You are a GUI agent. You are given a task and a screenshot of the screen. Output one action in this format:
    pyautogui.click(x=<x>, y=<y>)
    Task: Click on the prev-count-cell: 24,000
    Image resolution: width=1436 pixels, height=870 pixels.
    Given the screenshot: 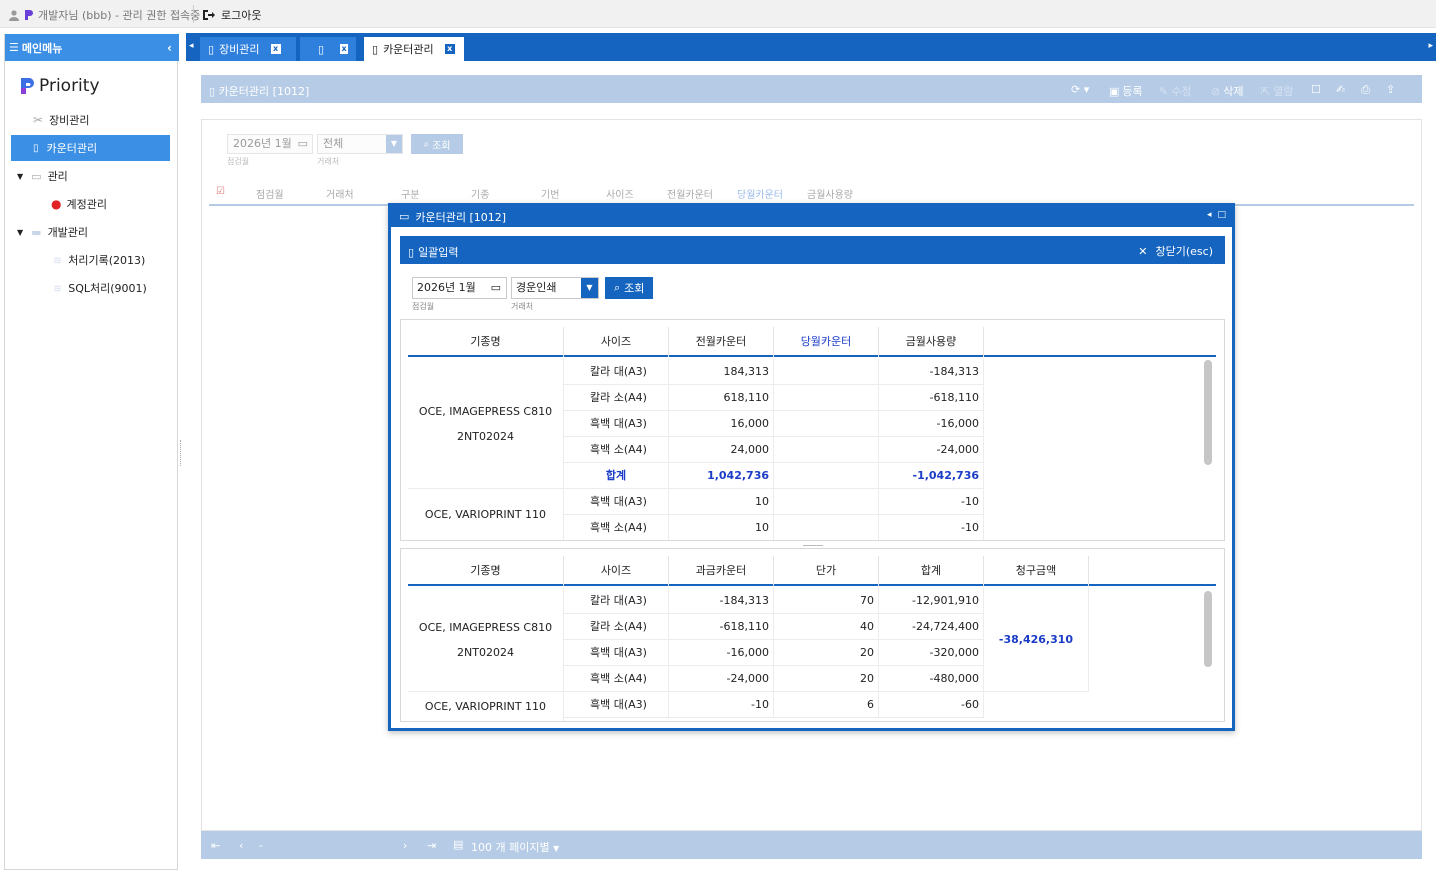 What is the action you would take?
    pyautogui.click(x=721, y=450)
    